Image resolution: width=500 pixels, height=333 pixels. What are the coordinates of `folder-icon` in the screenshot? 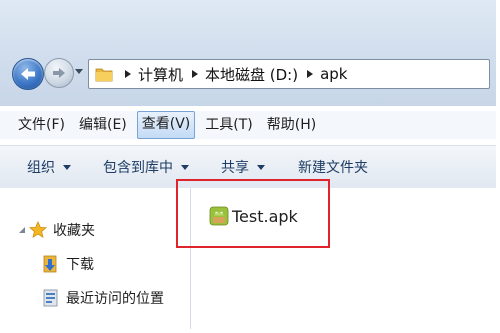 It's located at (104, 74).